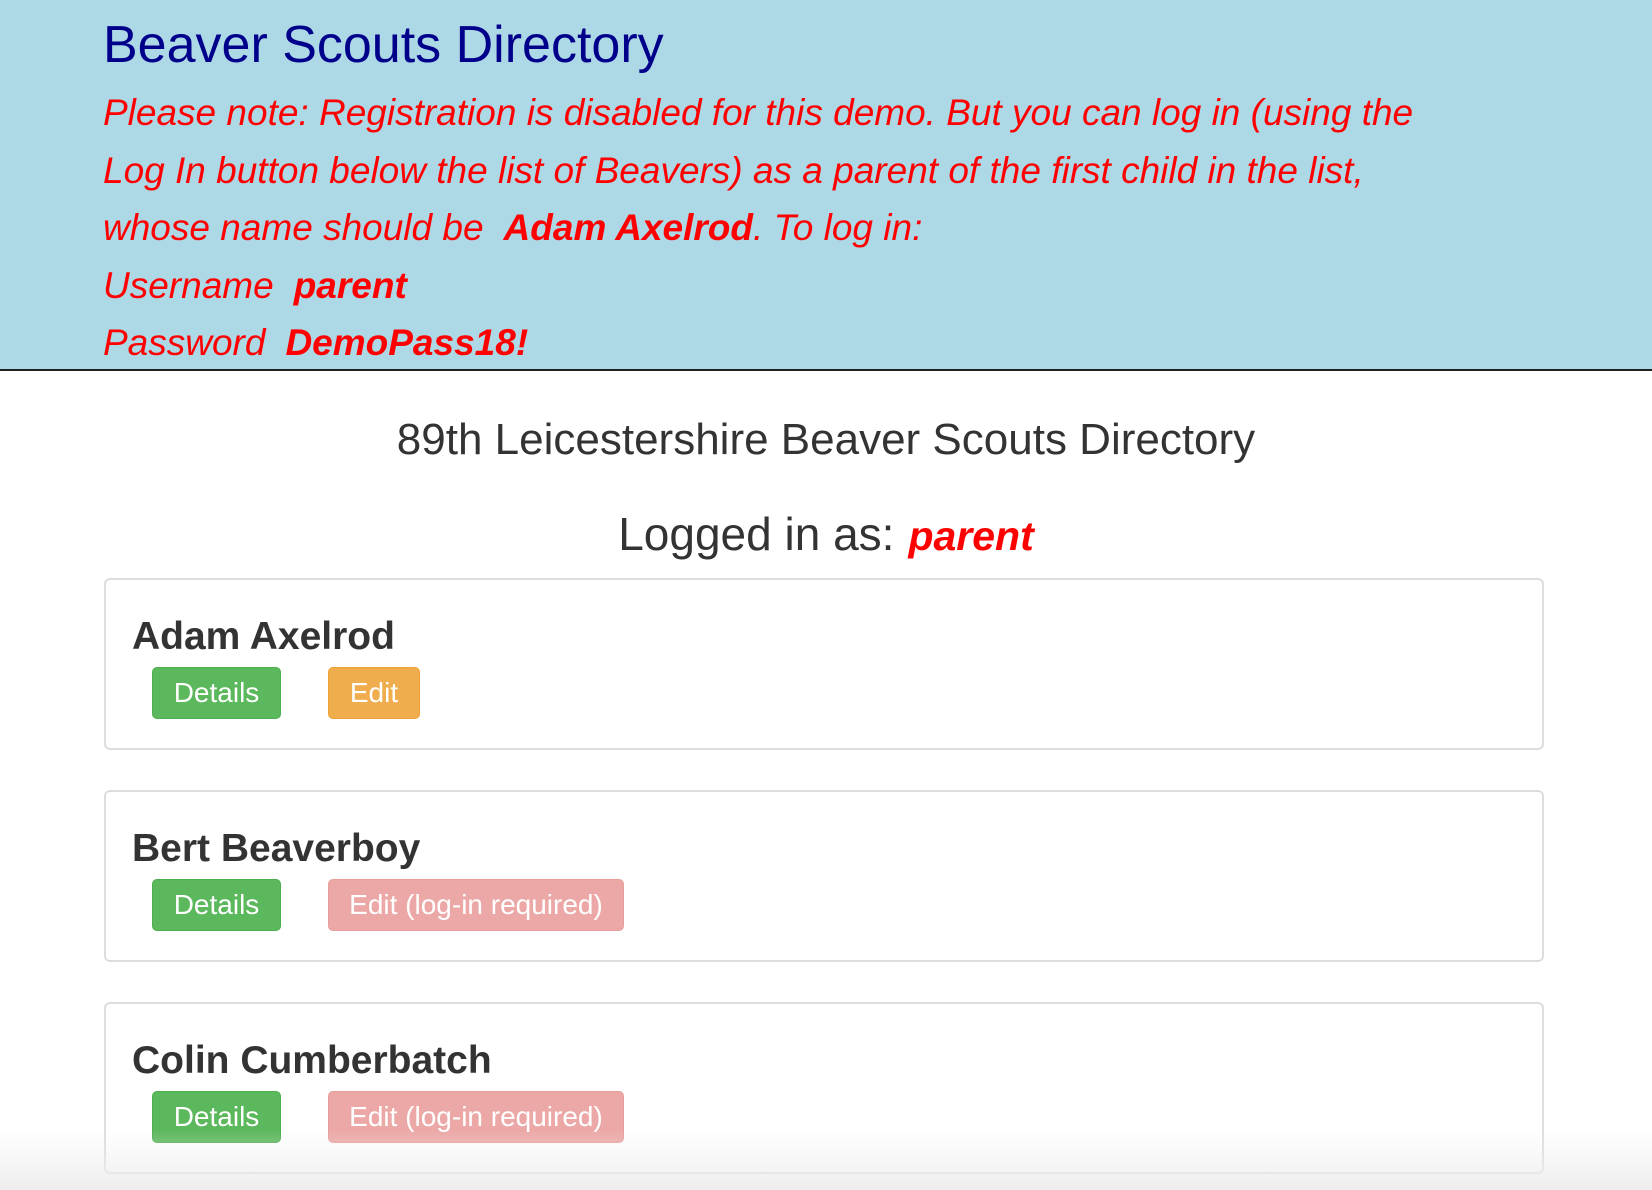  I want to click on username-label: Username, so click(188, 285).